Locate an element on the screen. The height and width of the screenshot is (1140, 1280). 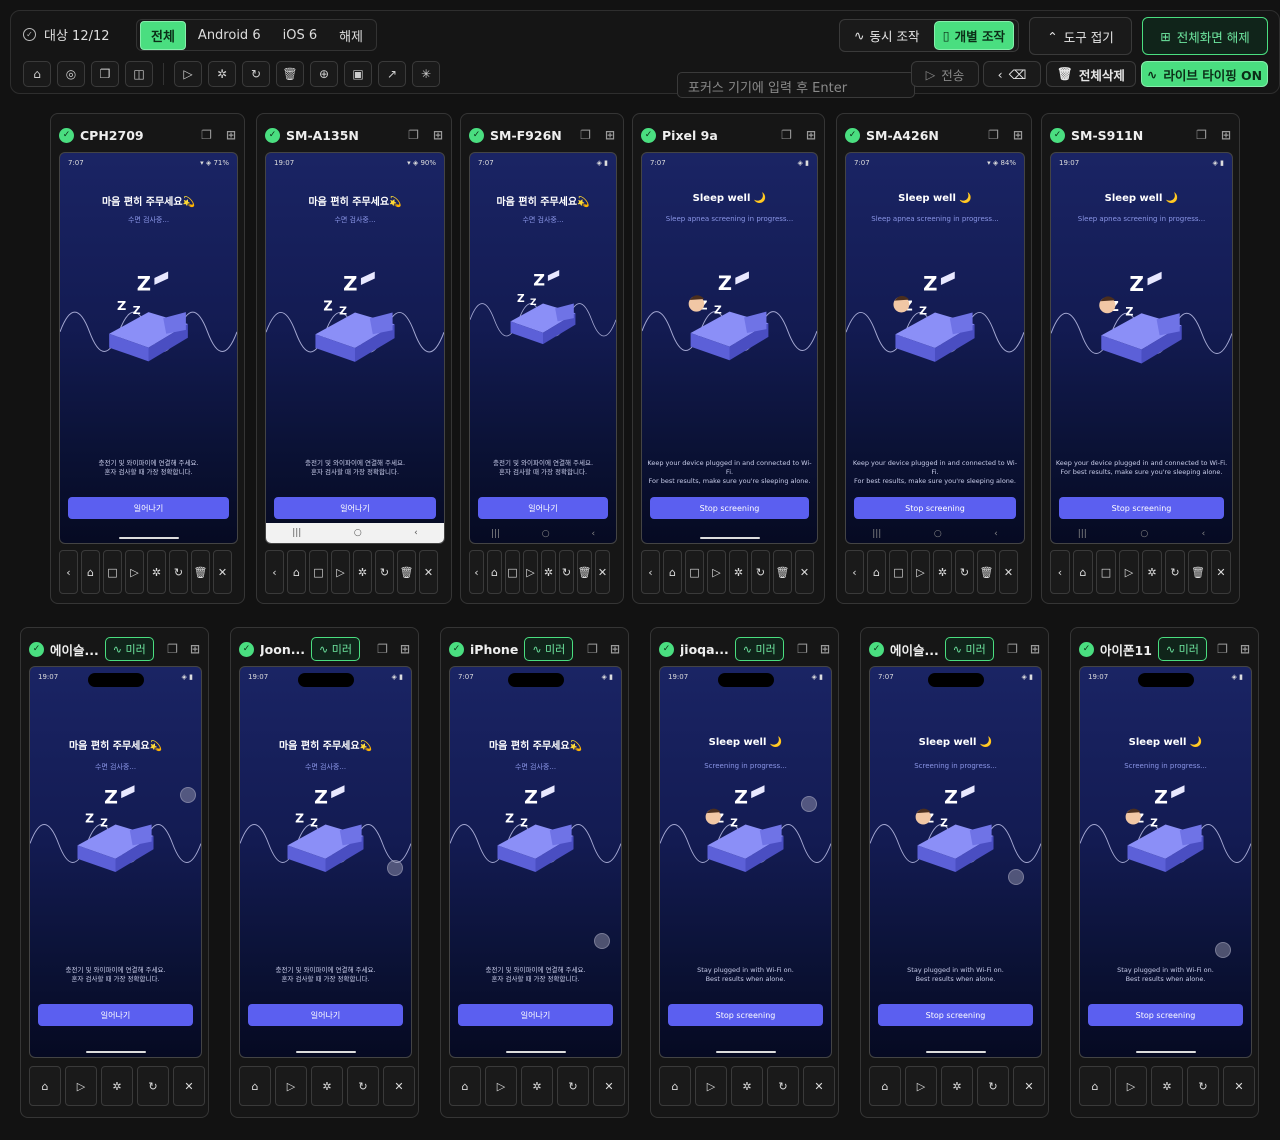
delete-all-button: 🗑︎ 전체삭제 is located at coordinates (1091, 74).